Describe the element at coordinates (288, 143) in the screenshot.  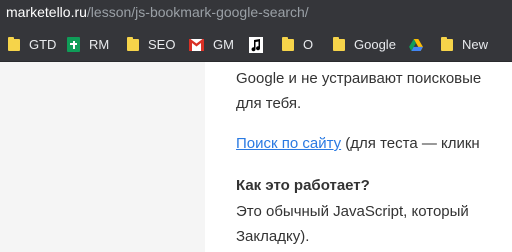
I see `site-search-link: Поиск по сайту` at that location.